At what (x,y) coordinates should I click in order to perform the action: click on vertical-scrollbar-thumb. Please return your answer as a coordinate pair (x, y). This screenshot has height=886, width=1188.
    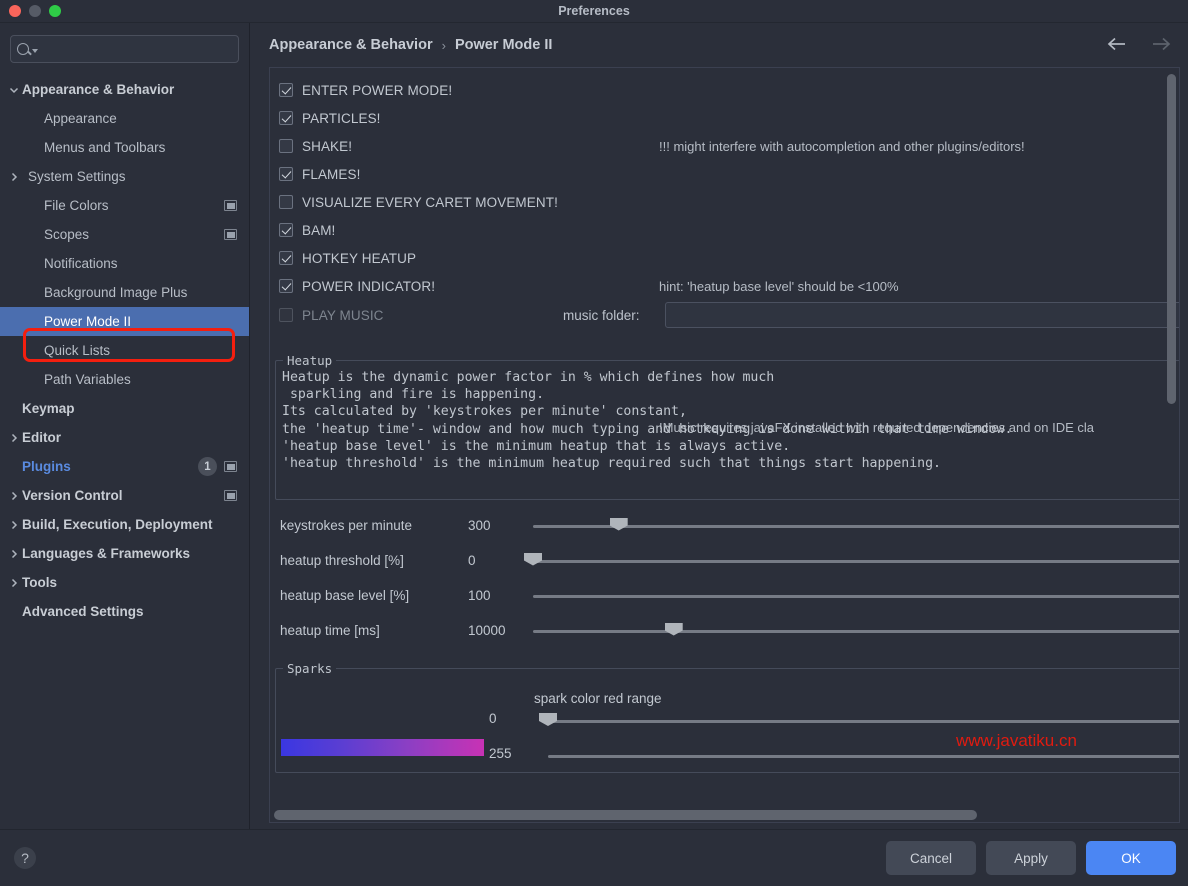
    Looking at the image, I should click on (1171, 239).